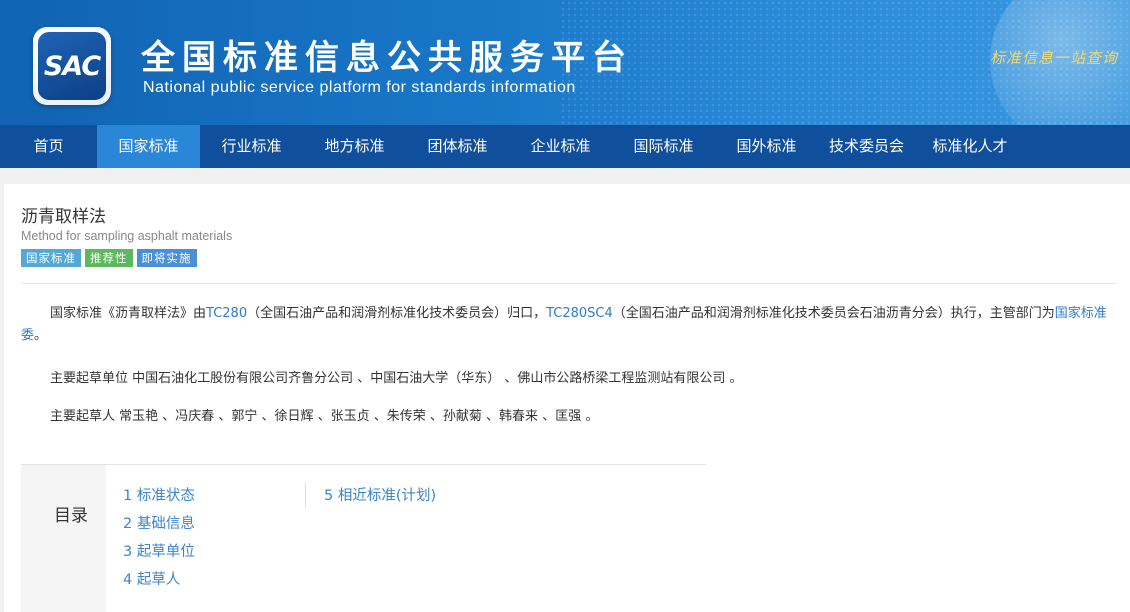  I want to click on site-title-cn: 全国标准信息公共服务平台, so click(387, 58).